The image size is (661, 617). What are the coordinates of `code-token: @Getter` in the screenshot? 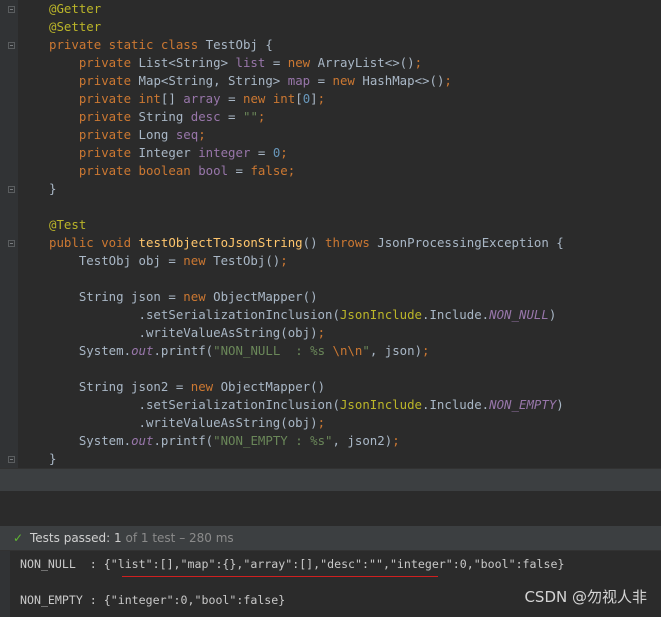 It's located at (75, 8).